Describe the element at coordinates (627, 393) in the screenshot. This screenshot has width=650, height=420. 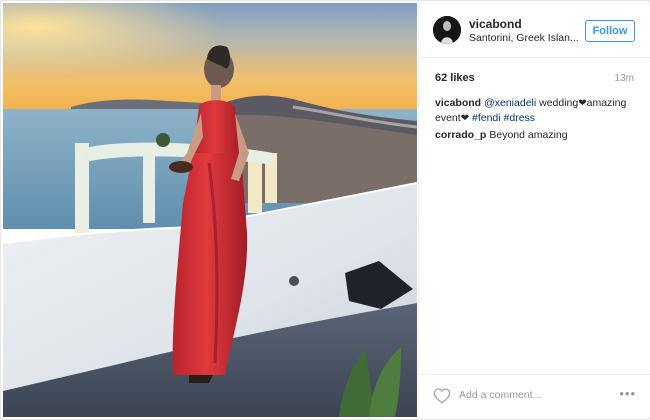
I see `more-options-icon: •••` at that location.